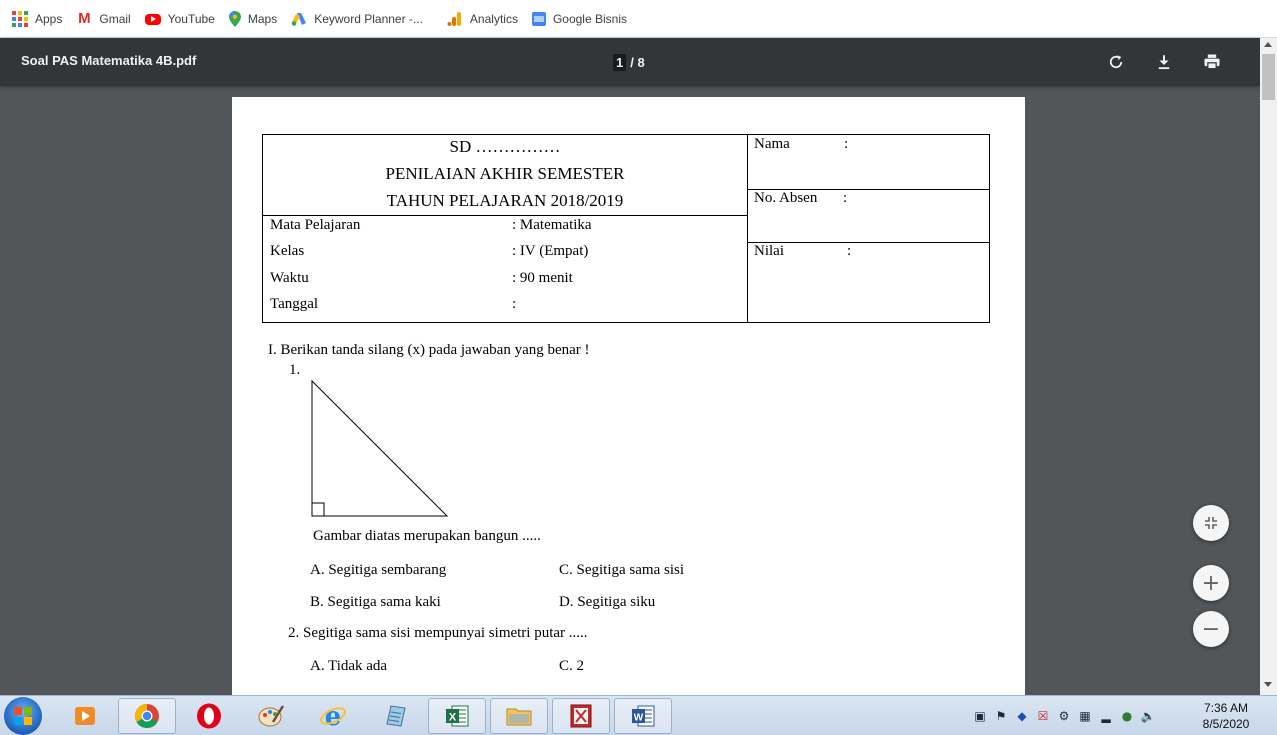  I want to click on bookmark-gmail: M Gmail, so click(106, 19).